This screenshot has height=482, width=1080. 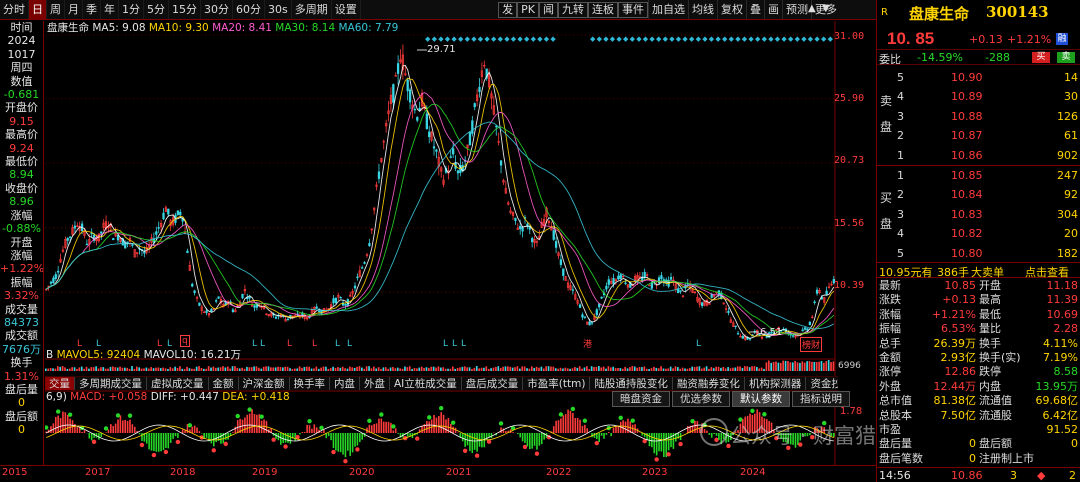 What do you see at coordinates (978, 135) in the screenshot?
I see `ask-level: 2 10.87 61` at bounding box center [978, 135].